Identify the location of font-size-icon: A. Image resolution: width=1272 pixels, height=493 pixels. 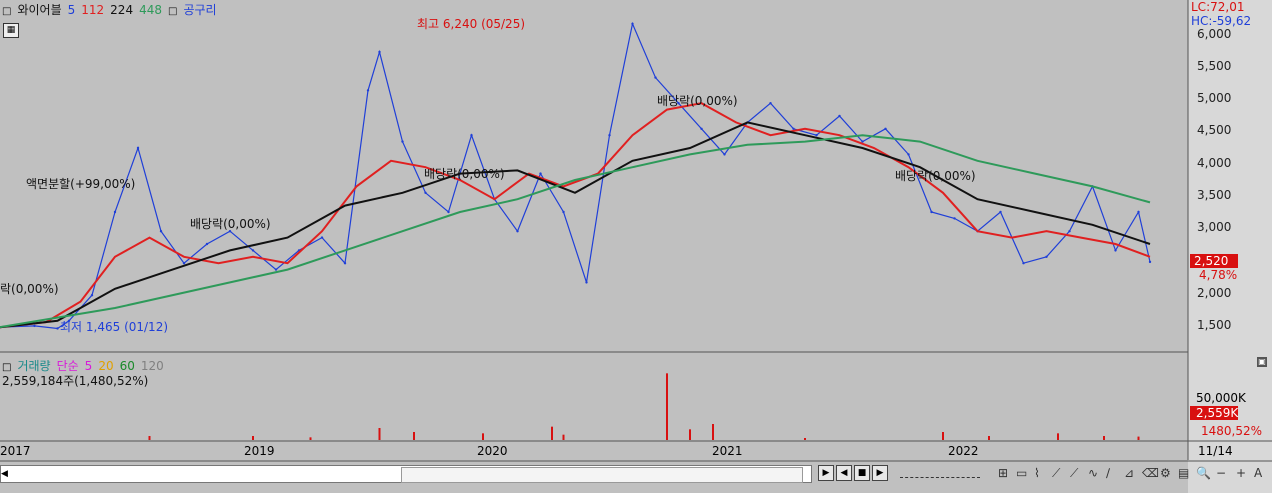
(1258, 473).